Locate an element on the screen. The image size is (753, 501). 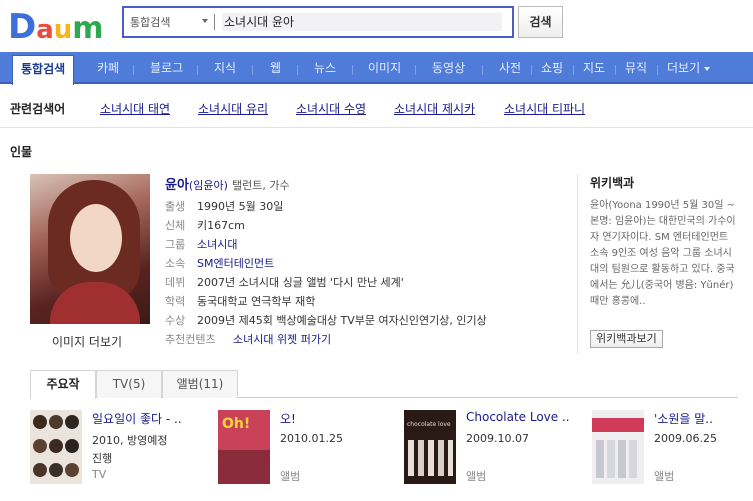
svg-text: Oh! is located at coordinates (236, 424).